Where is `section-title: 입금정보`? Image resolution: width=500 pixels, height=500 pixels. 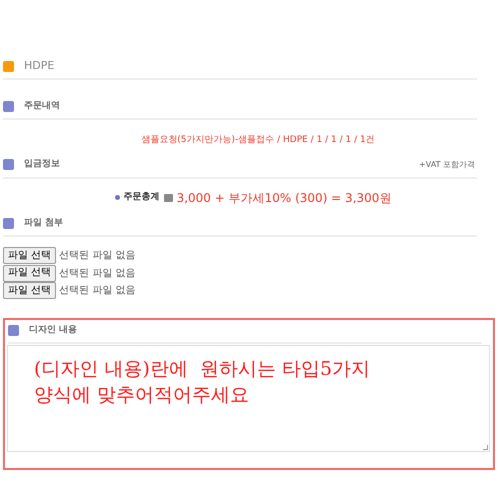
section-title: 입금정보 is located at coordinates (42, 164).